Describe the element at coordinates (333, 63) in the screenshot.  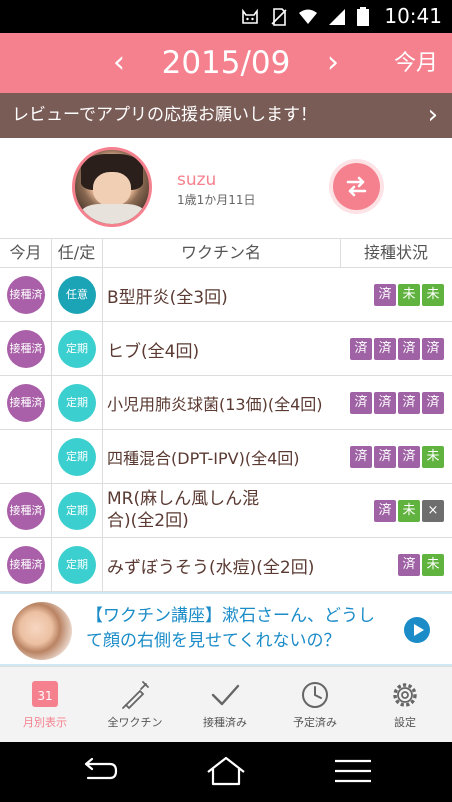
I see `next-month-button: ›` at that location.